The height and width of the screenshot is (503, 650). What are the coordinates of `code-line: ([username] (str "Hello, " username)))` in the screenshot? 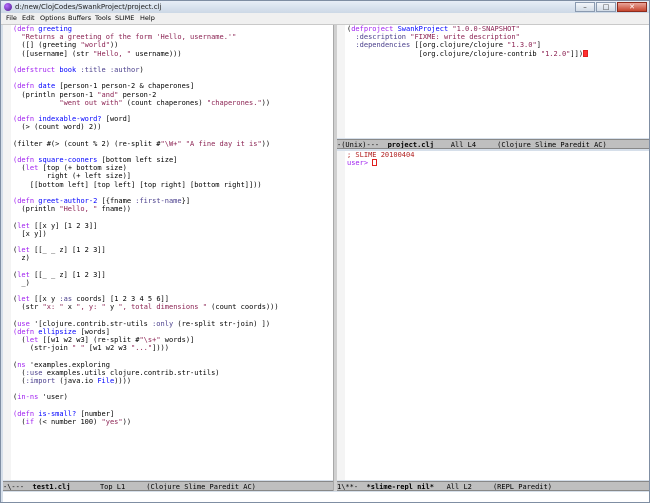 It's located at (146, 54).